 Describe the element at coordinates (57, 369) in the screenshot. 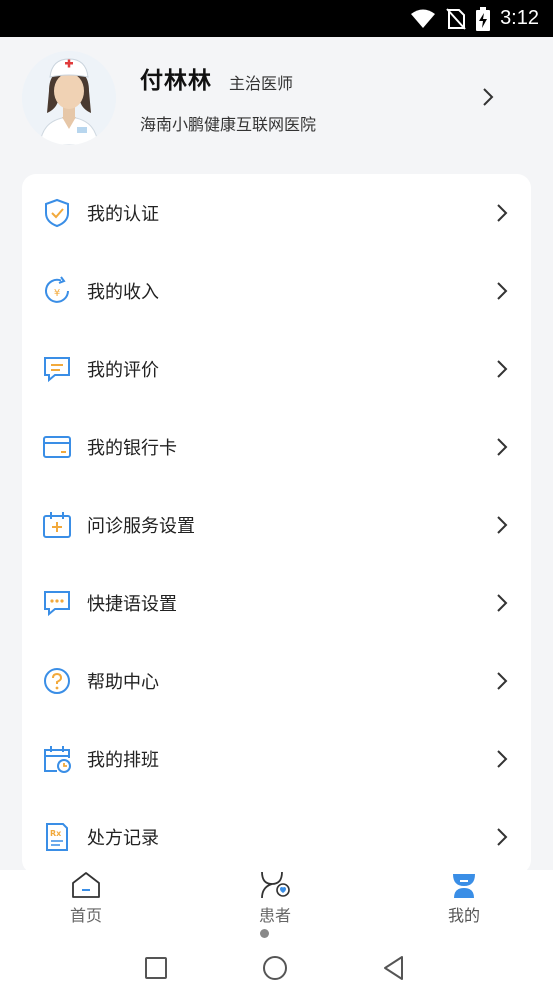

I see `comment-icon` at that location.